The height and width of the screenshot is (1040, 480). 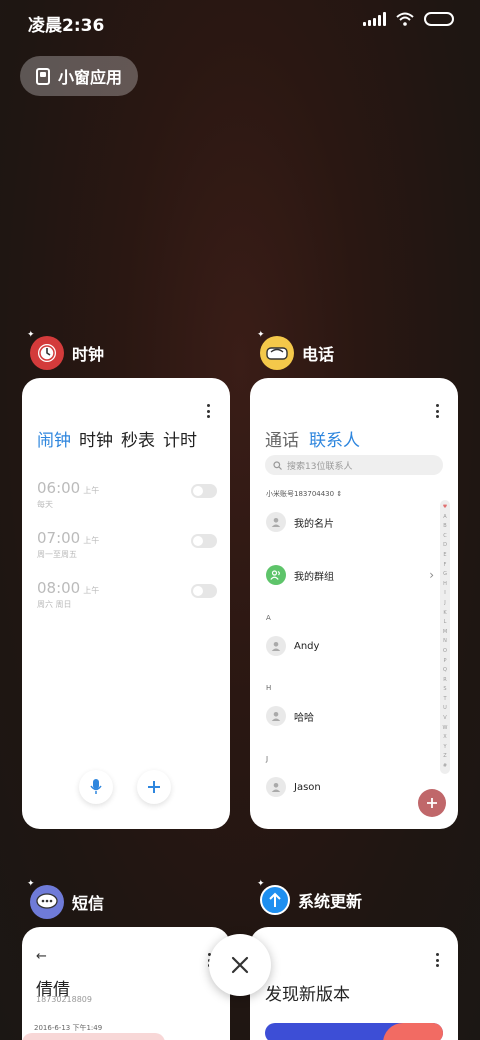 I want to click on index-letter: B, so click(x=444, y=527).